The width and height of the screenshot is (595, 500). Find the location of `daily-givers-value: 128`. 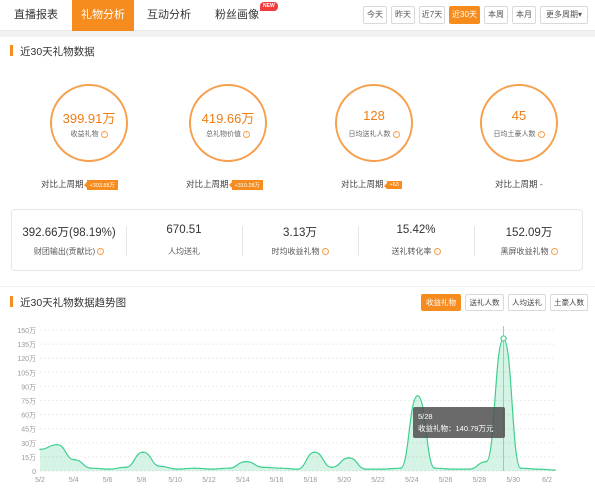

daily-givers-value: 128 is located at coordinates (374, 115).